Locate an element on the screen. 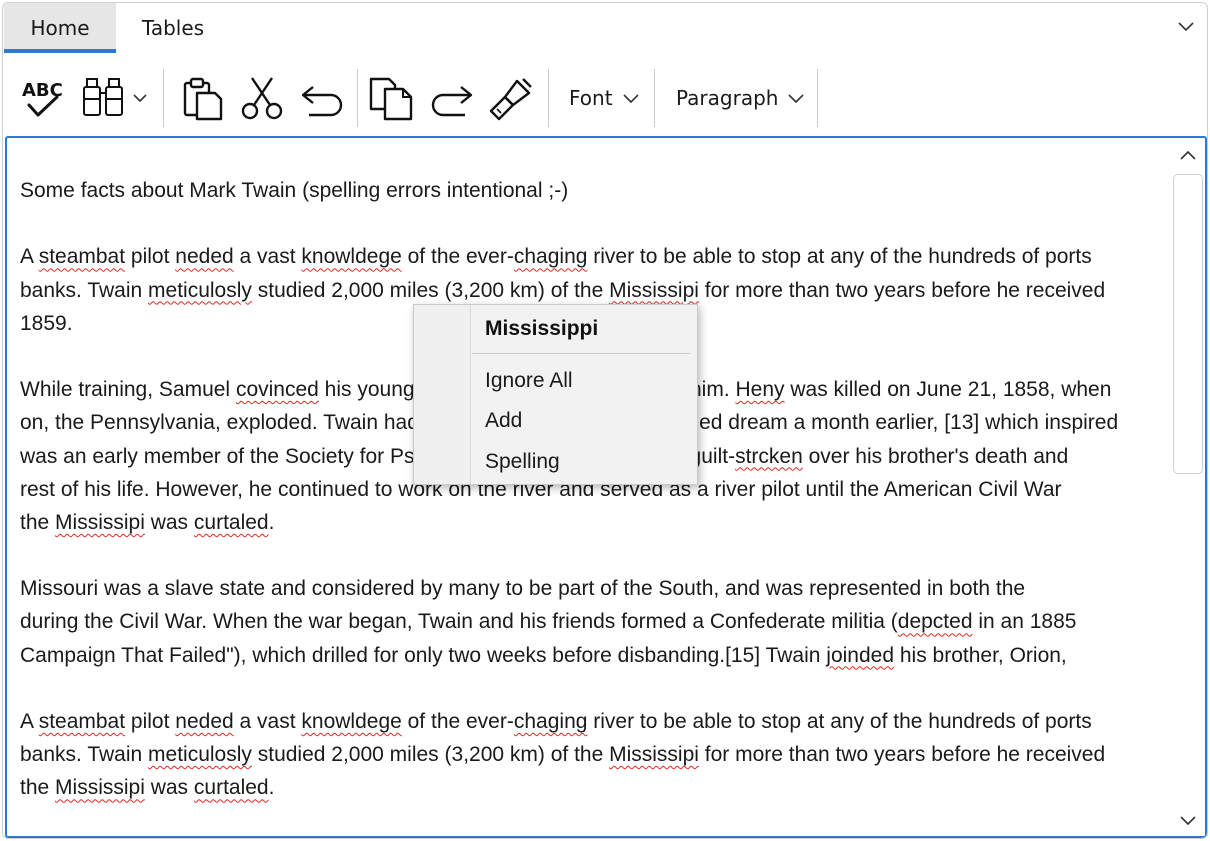 This screenshot has width=1210, height=841. spelling-suggestion-item: Mississippi is located at coordinates (541, 329).